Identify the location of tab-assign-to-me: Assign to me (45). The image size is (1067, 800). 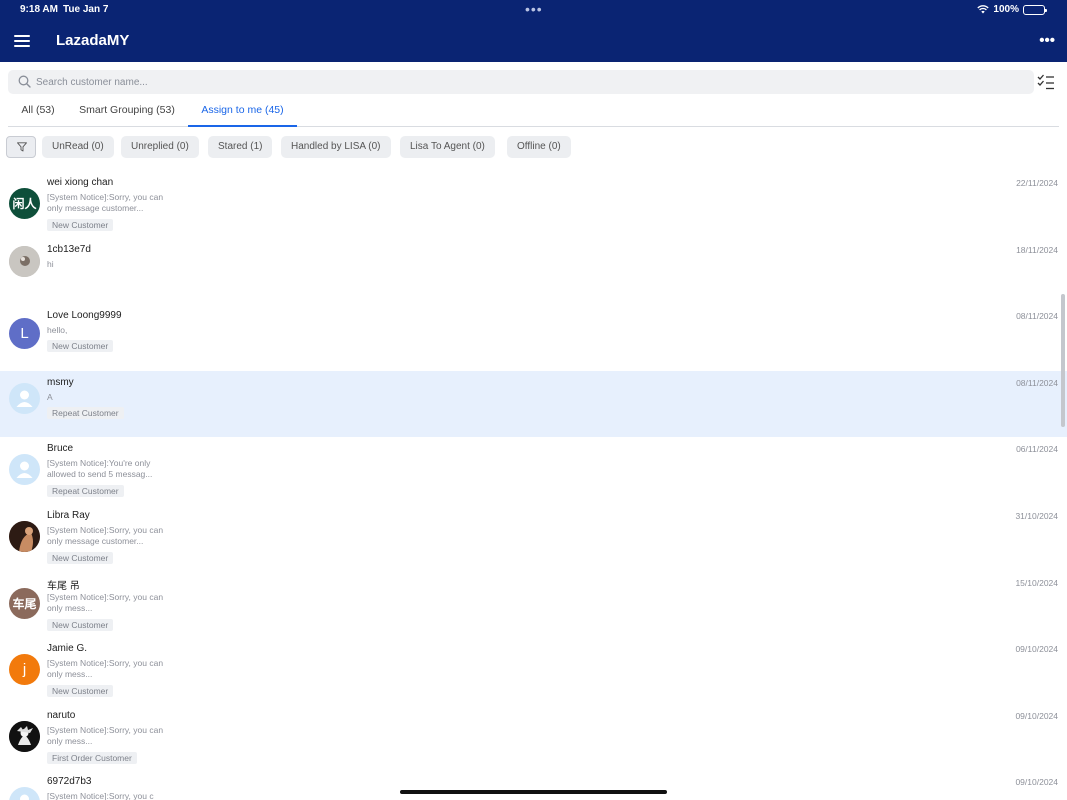
(242, 111).